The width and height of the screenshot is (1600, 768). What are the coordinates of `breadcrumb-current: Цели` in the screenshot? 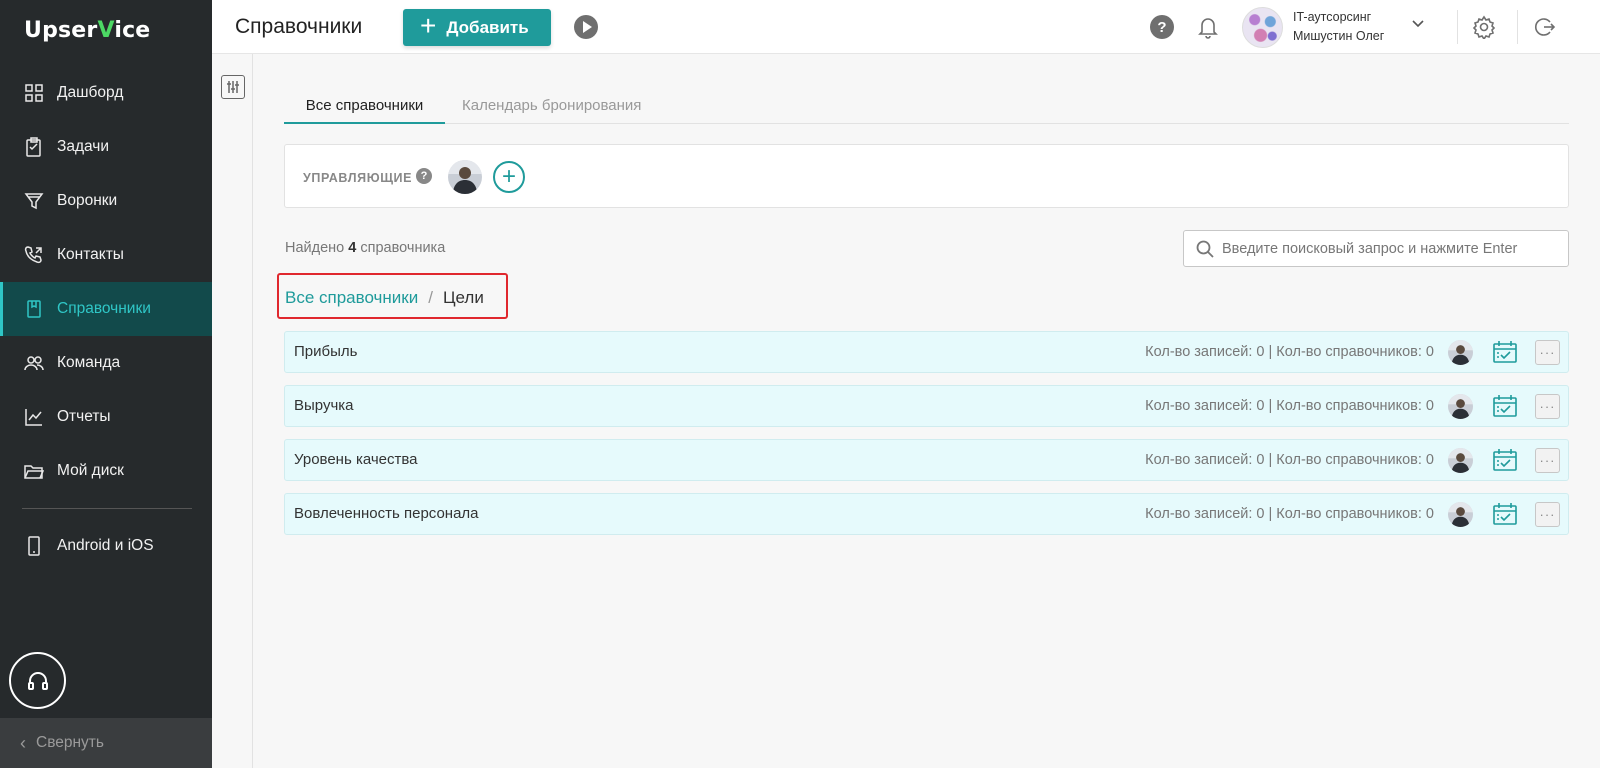 It's located at (463, 297).